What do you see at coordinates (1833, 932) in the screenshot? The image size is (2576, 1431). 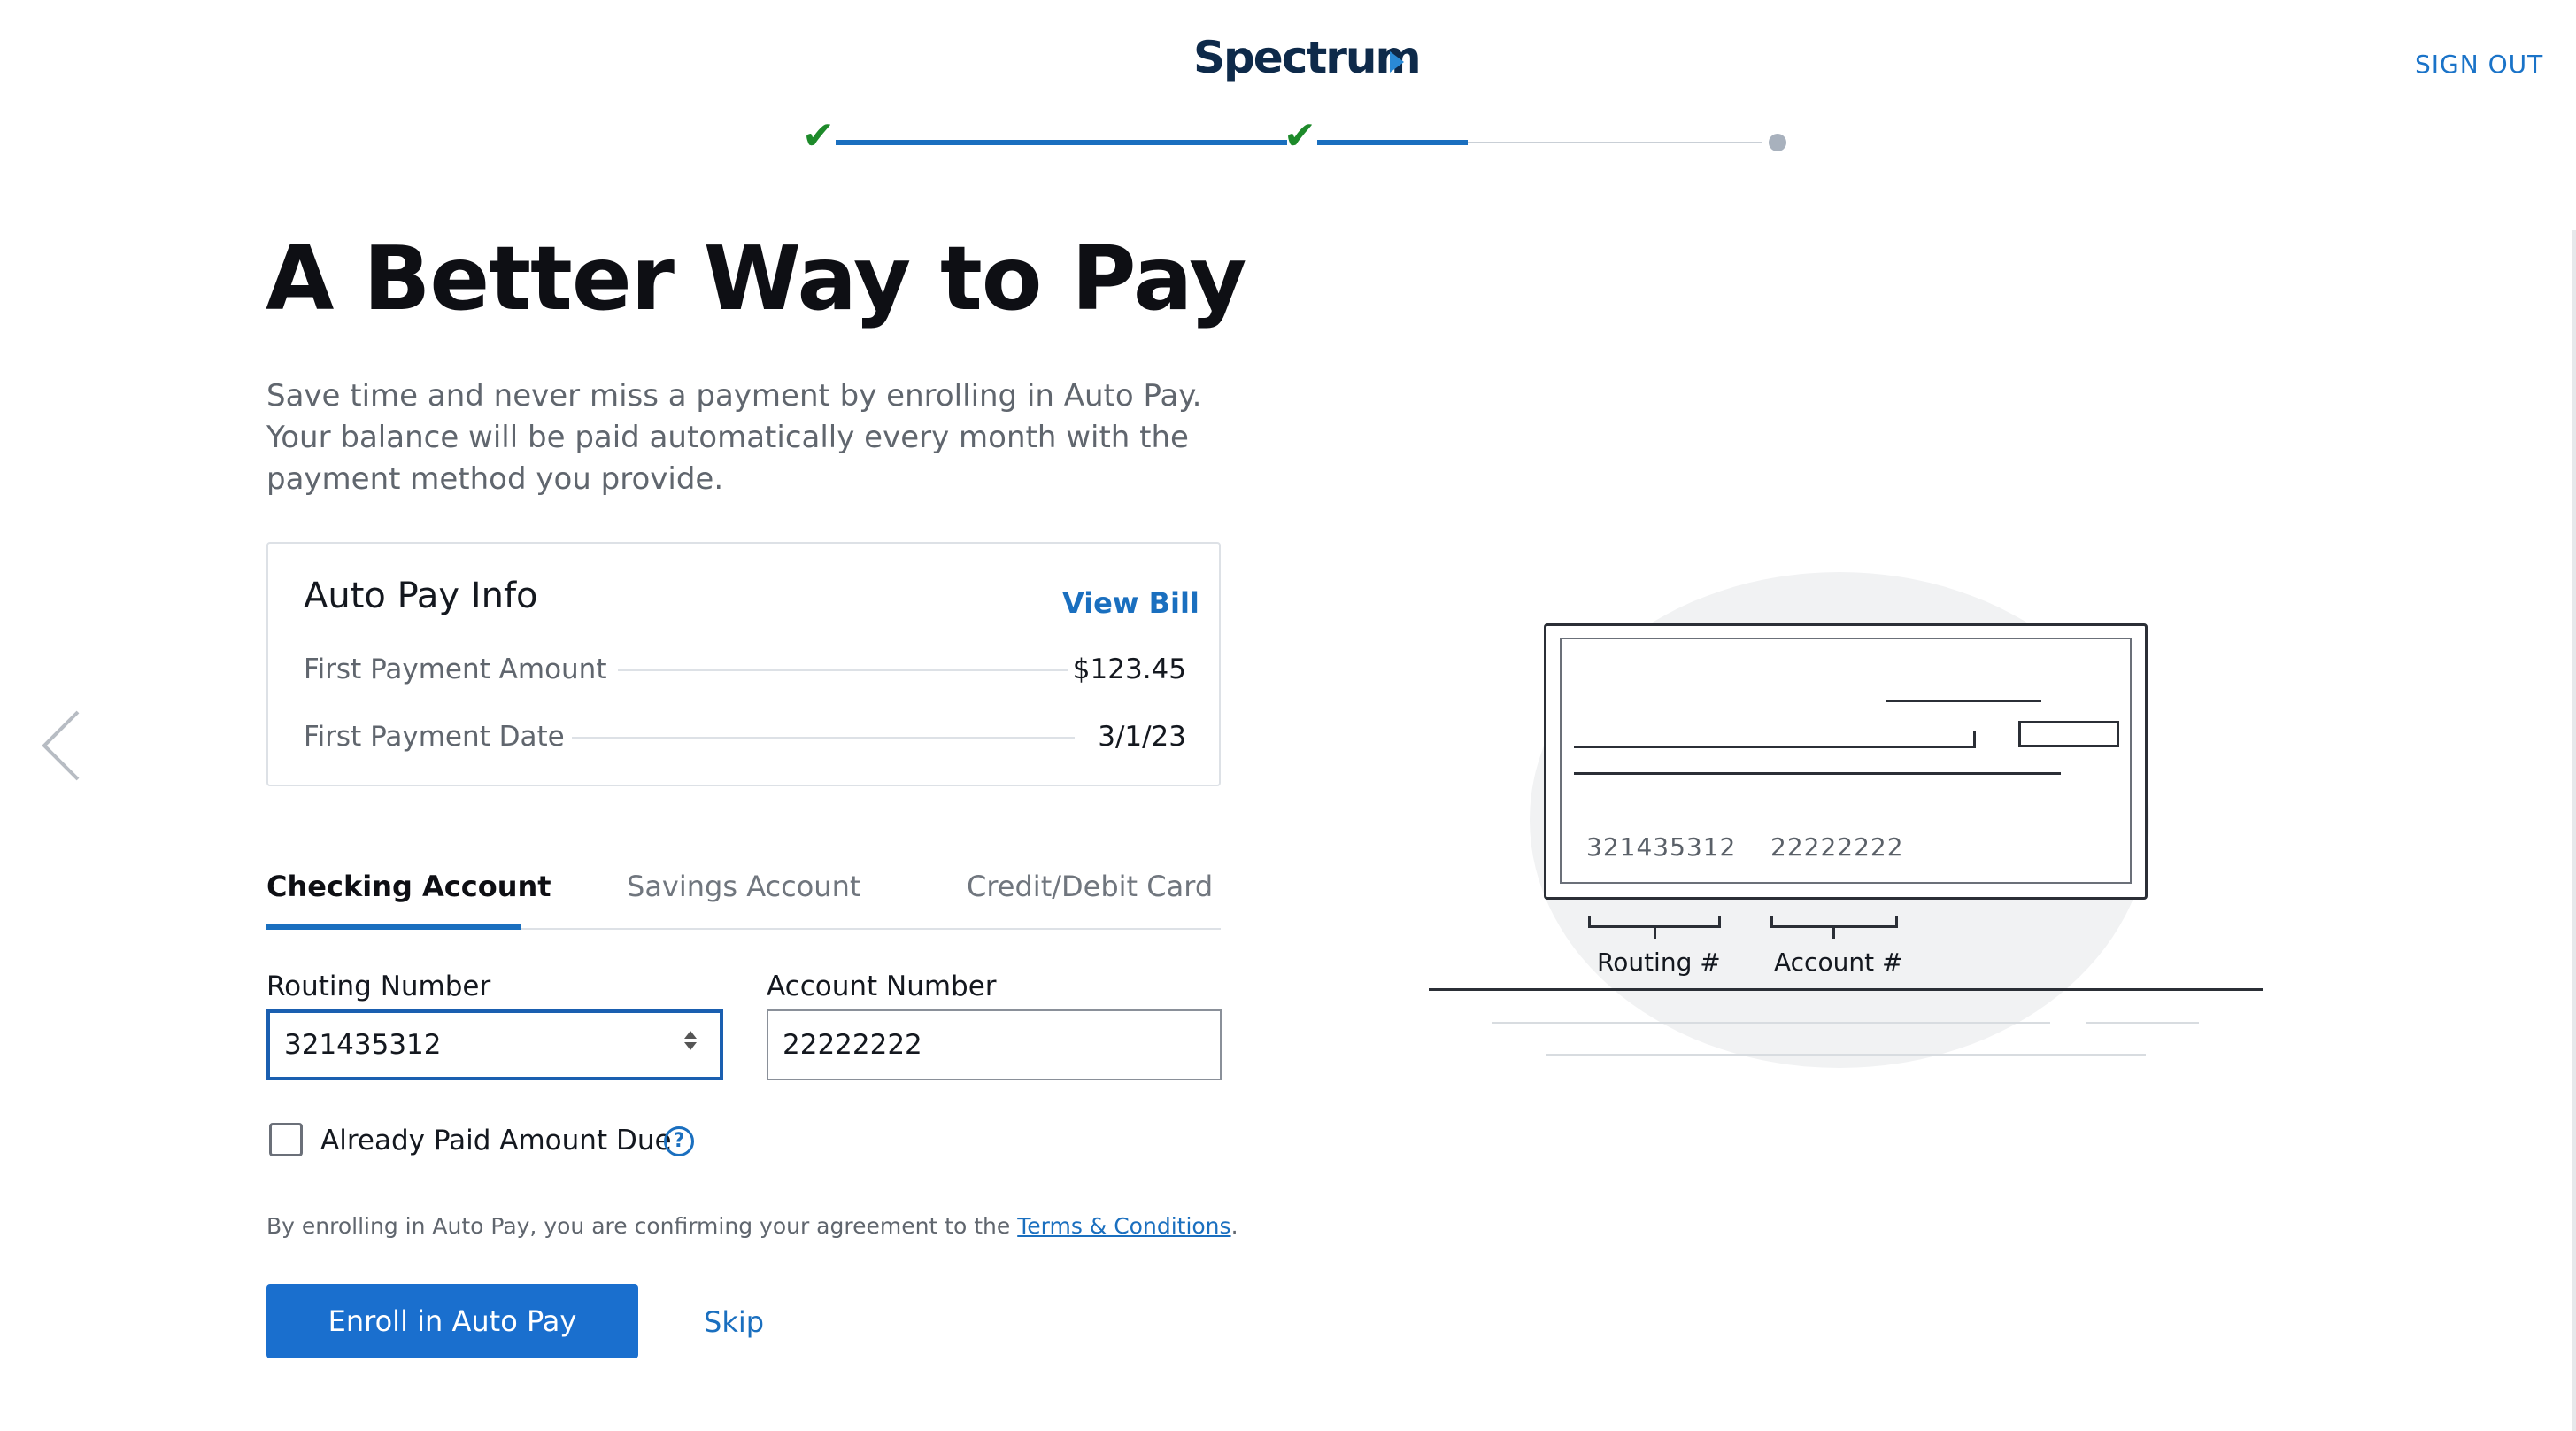 I see `account-bracket-stem` at bounding box center [1833, 932].